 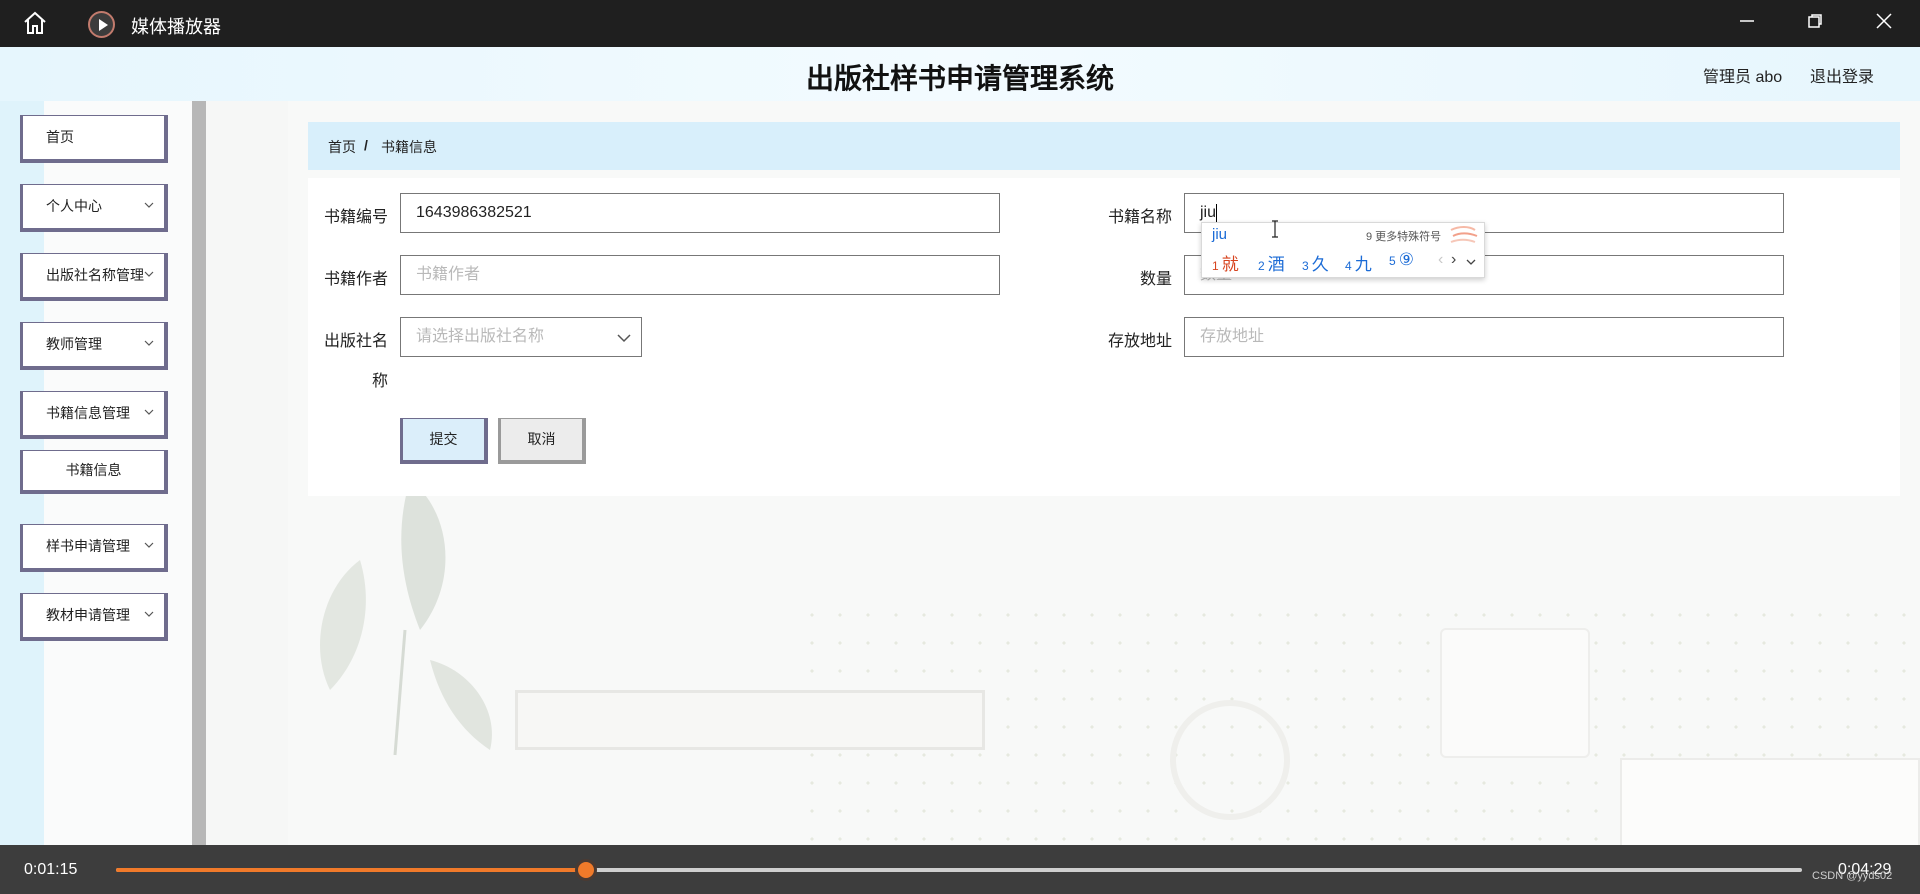 What do you see at coordinates (1770, 803) in the screenshot?
I see `box-decoration` at bounding box center [1770, 803].